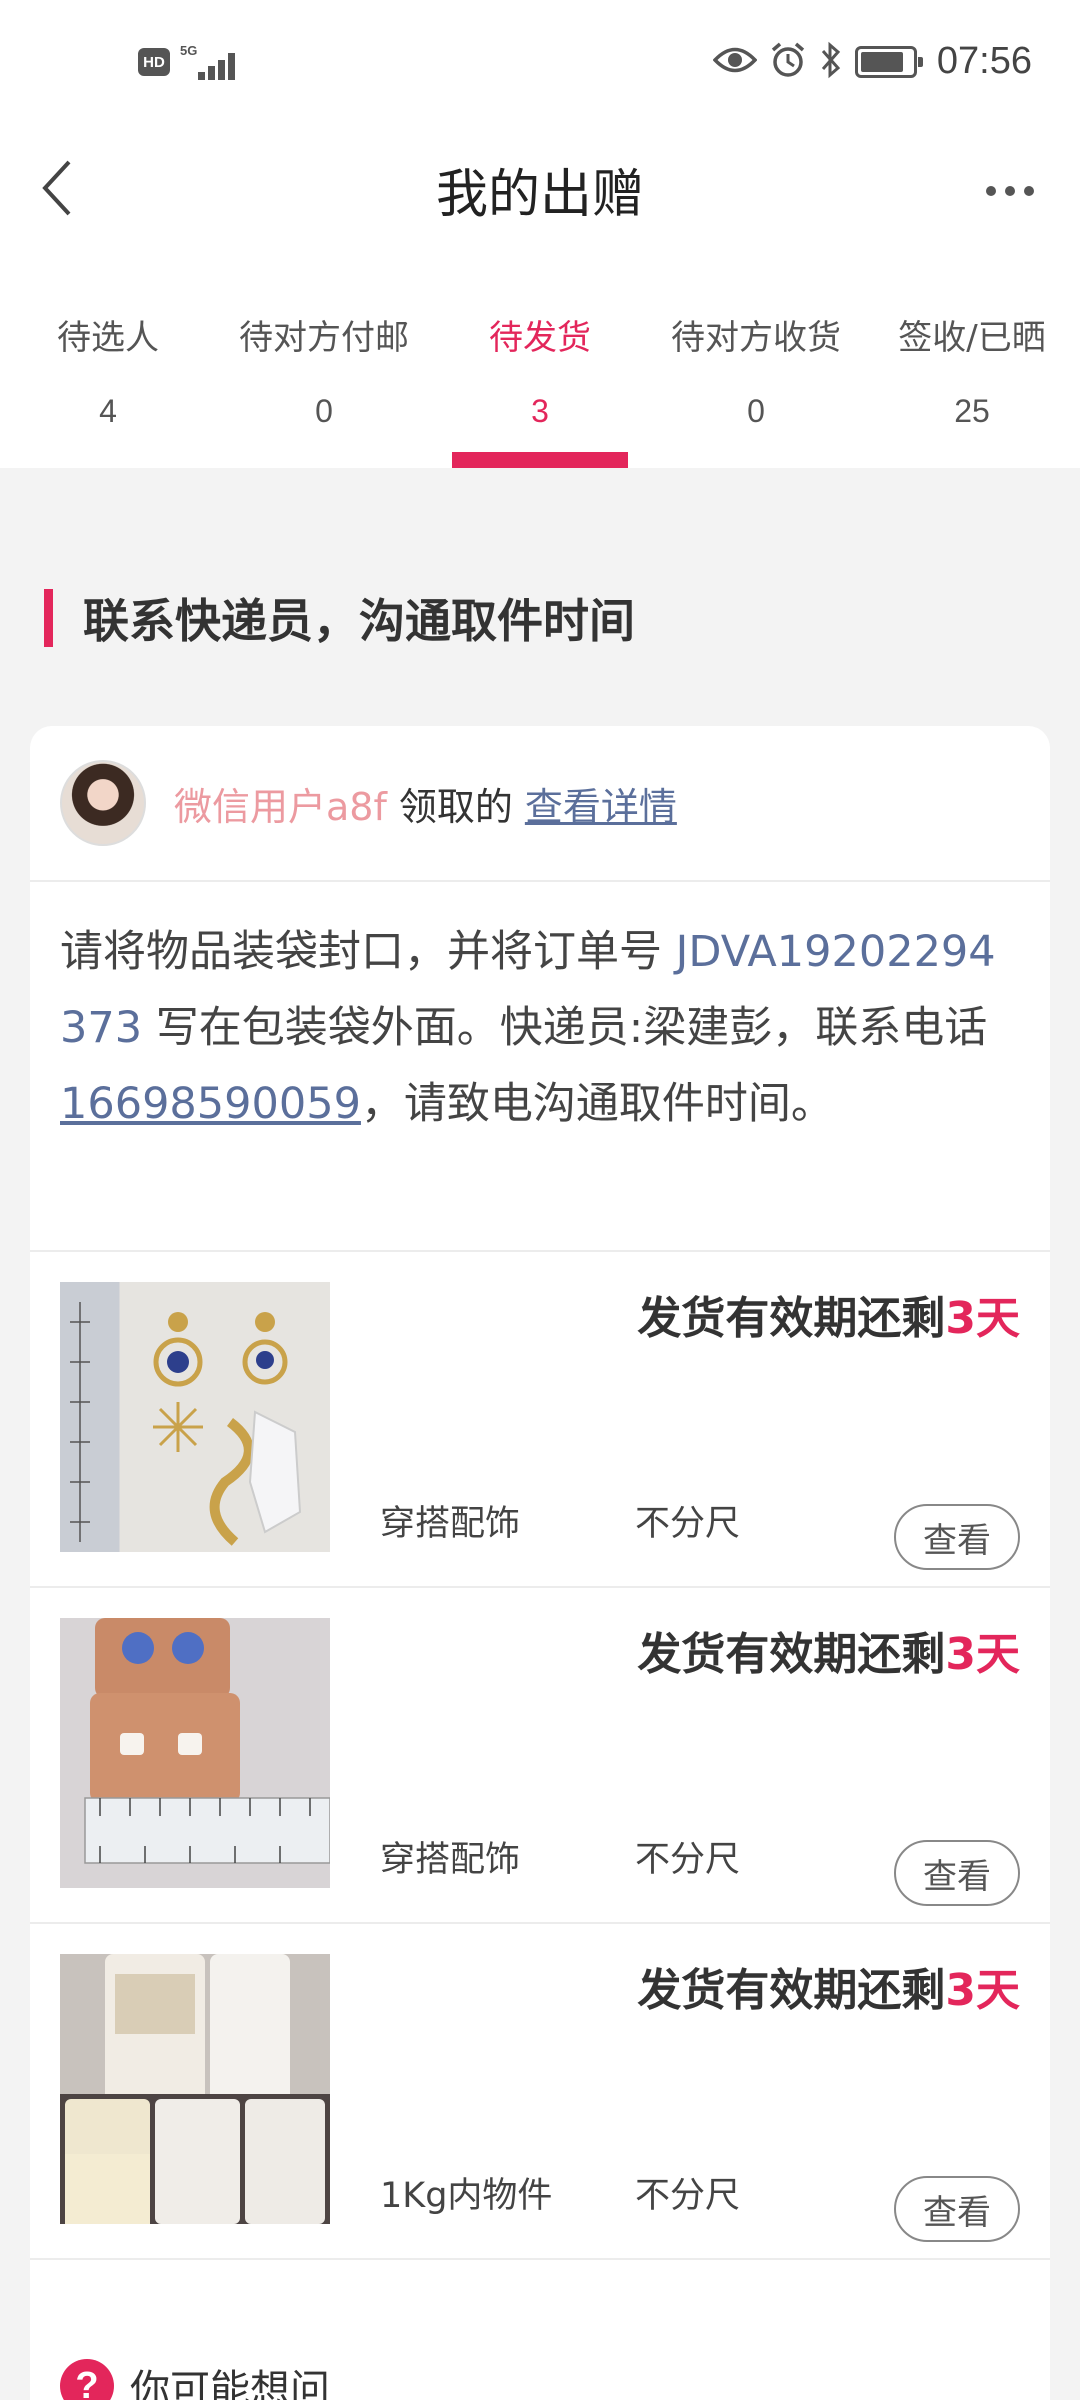  I want to click on status-right: 07:56, so click(872, 61).